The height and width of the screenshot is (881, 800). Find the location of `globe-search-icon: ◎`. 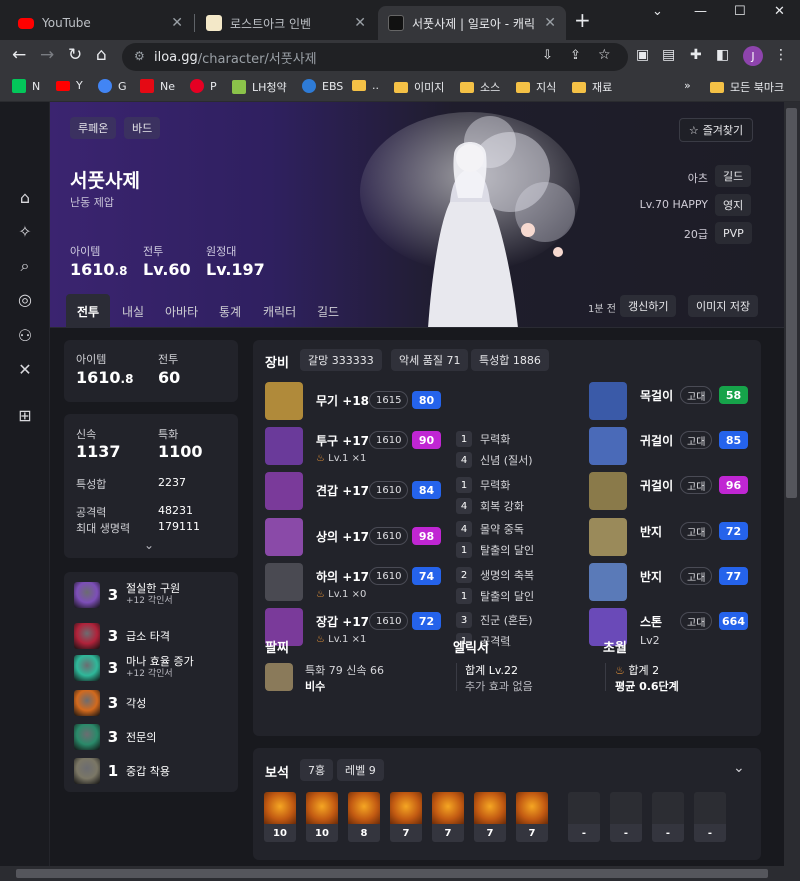

globe-search-icon: ◎ is located at coordinates (25, 300).